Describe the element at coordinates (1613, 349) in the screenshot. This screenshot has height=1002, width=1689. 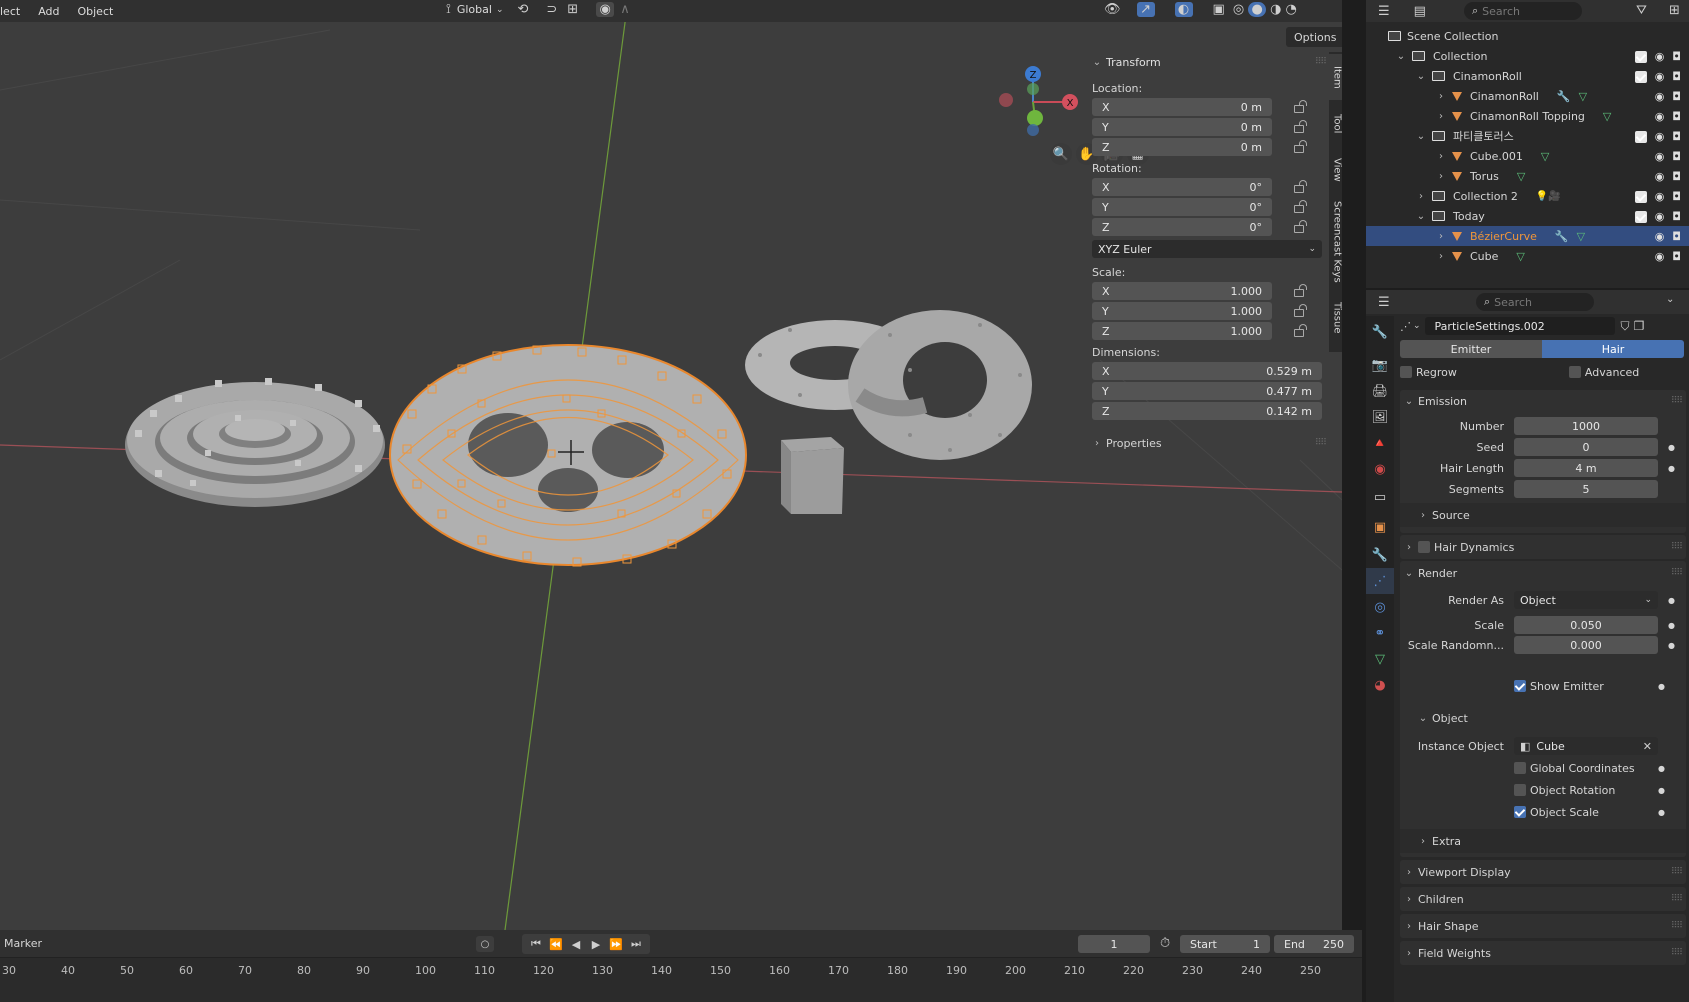
I see `hair-type-tab: Hair` at that location.